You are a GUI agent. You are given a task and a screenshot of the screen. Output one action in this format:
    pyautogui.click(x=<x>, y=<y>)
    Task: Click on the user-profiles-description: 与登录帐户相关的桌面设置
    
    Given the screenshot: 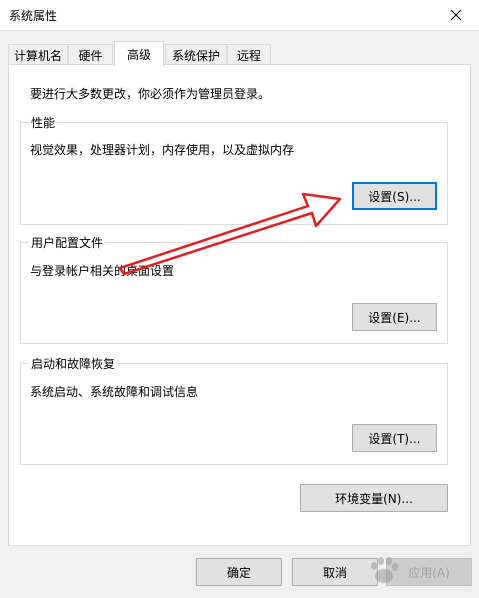 What is the action you would take?
    pyautogui.click(x=102, y=271)
    